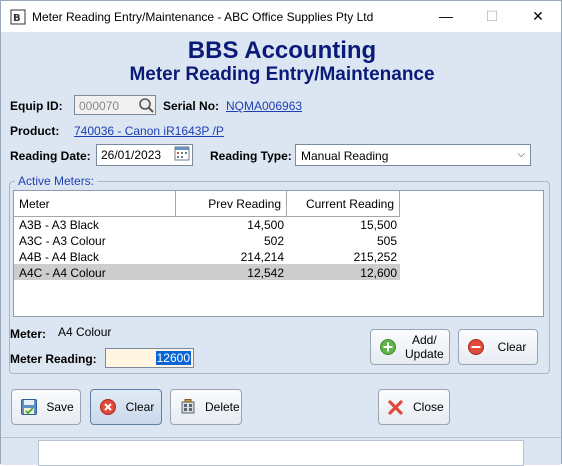 This screenshot has height=466, width=562. I want to click on meter-value: A4 Colour, so click(85, 332).